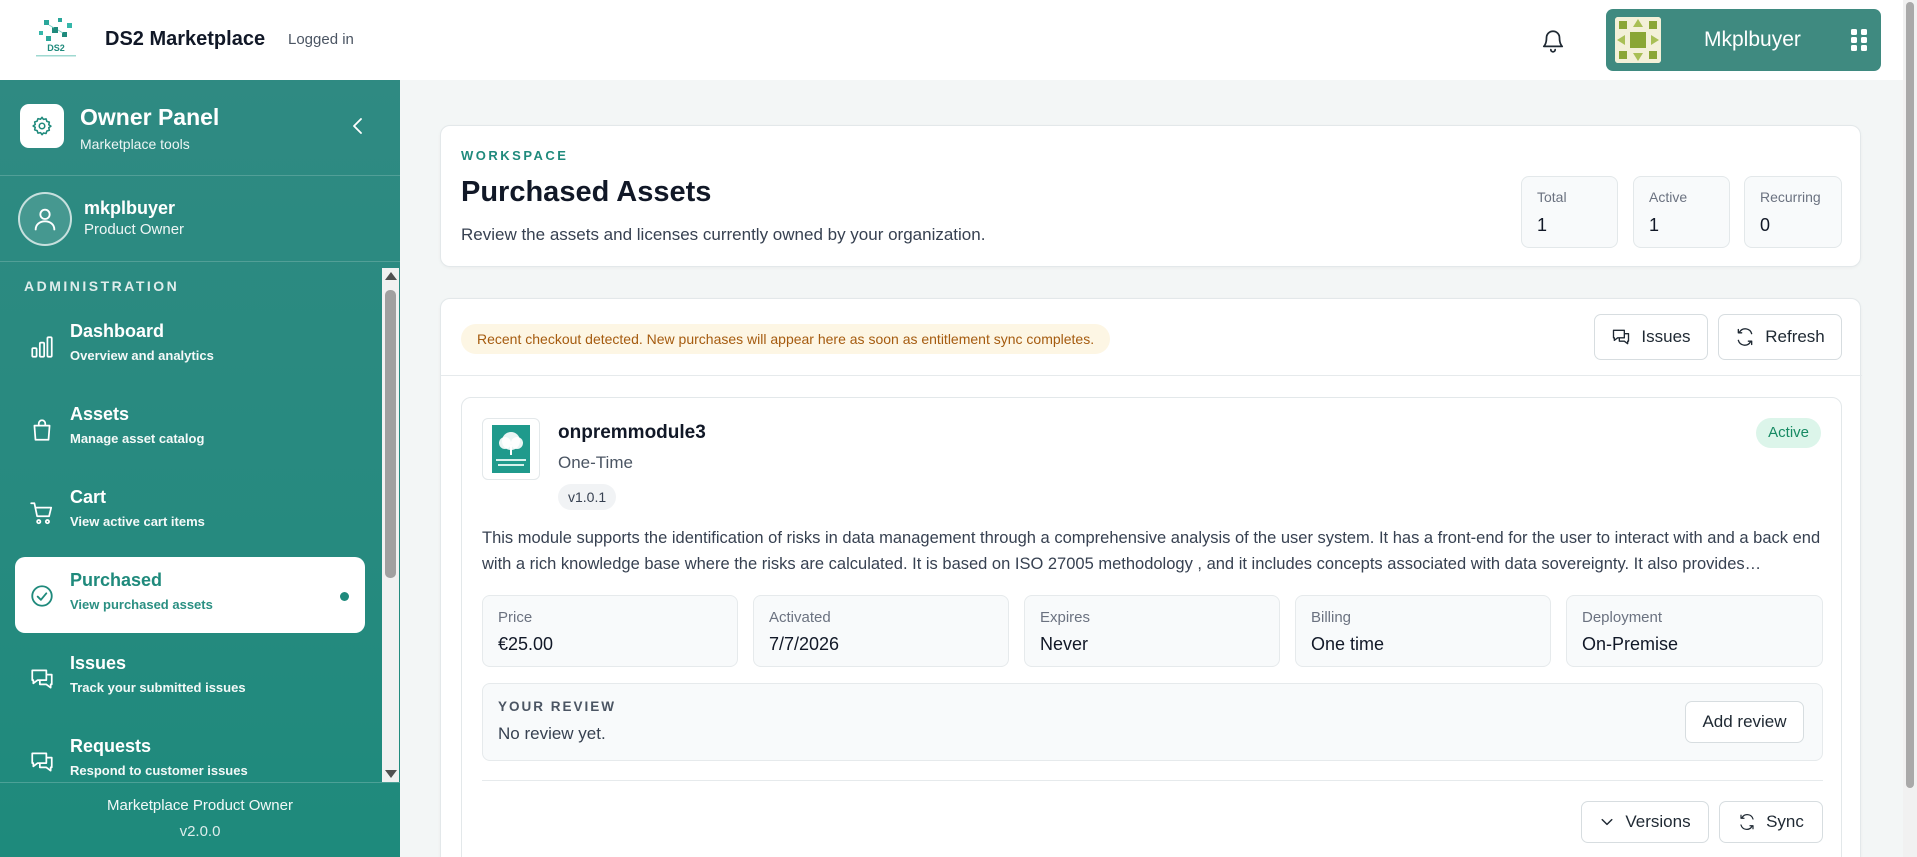 This screenshot has height=857, width=1917. I want to click on asset-name: onpremmodule3, so click(632, 433).